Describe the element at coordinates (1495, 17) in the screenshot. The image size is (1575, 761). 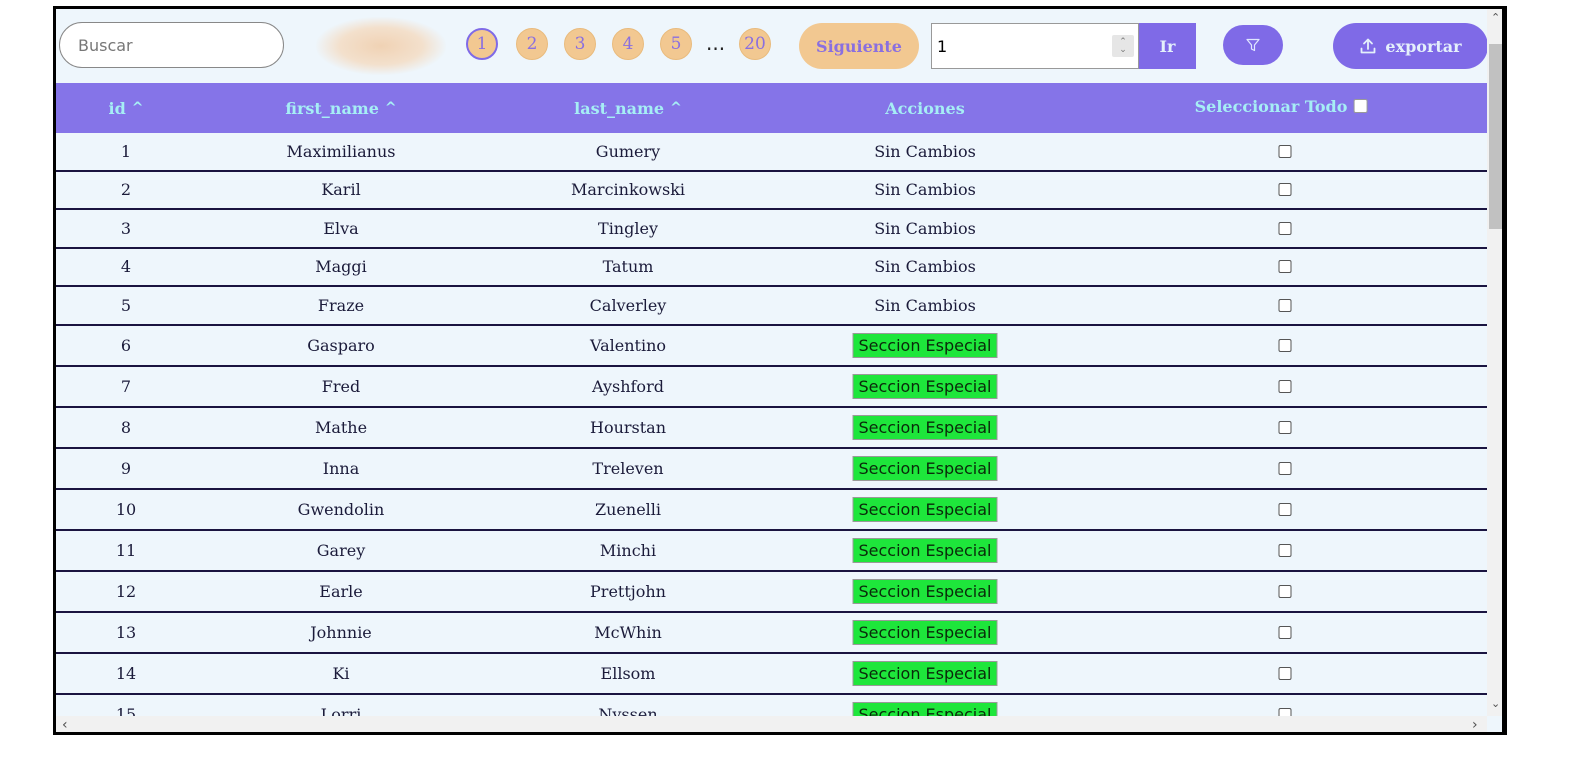
I see `scroll-up-icon: ⌃` at that location.